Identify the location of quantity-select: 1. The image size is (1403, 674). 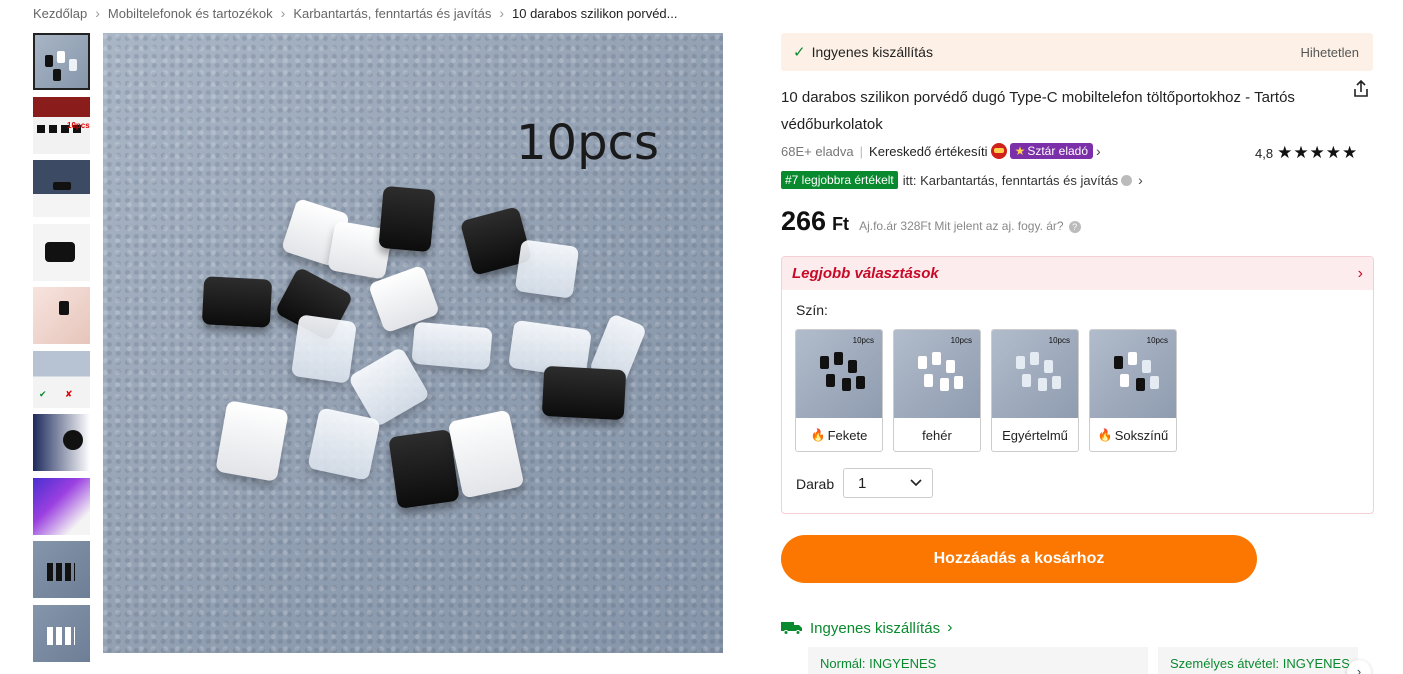
(888, 483).